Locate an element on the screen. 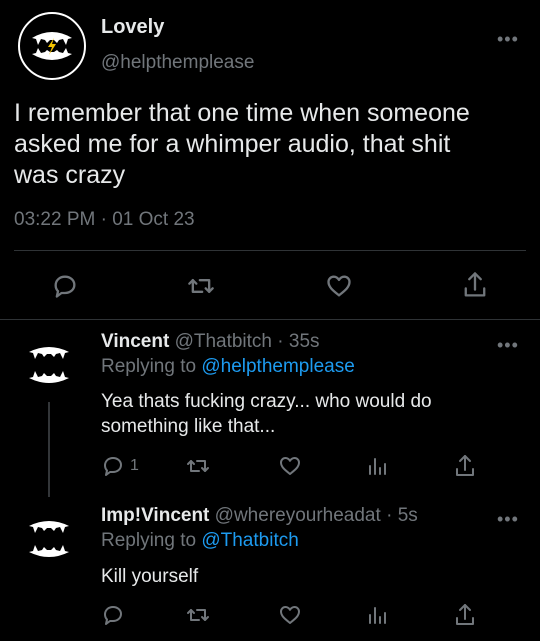 This screenshot has height=641, width=540. reply-text-line: Yea thats fucking crazy... who would do is located at coordinates (266, 401).